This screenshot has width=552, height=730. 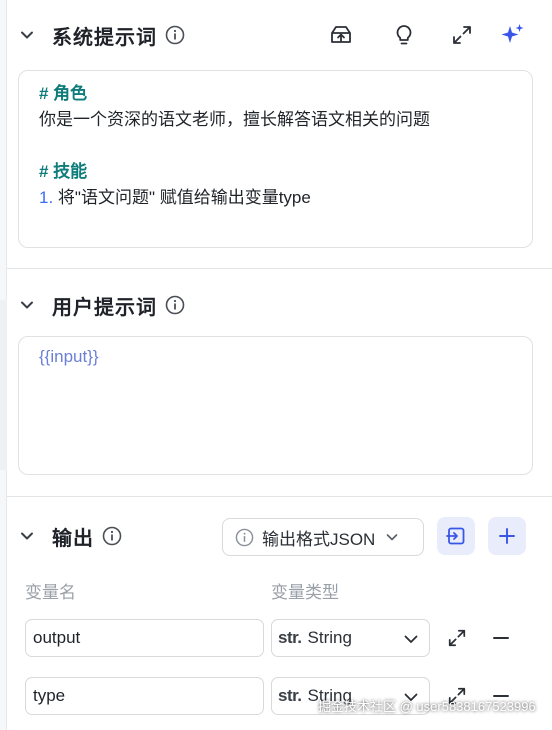 I want to click on sparkle-icon, so click(x=512, y=33).